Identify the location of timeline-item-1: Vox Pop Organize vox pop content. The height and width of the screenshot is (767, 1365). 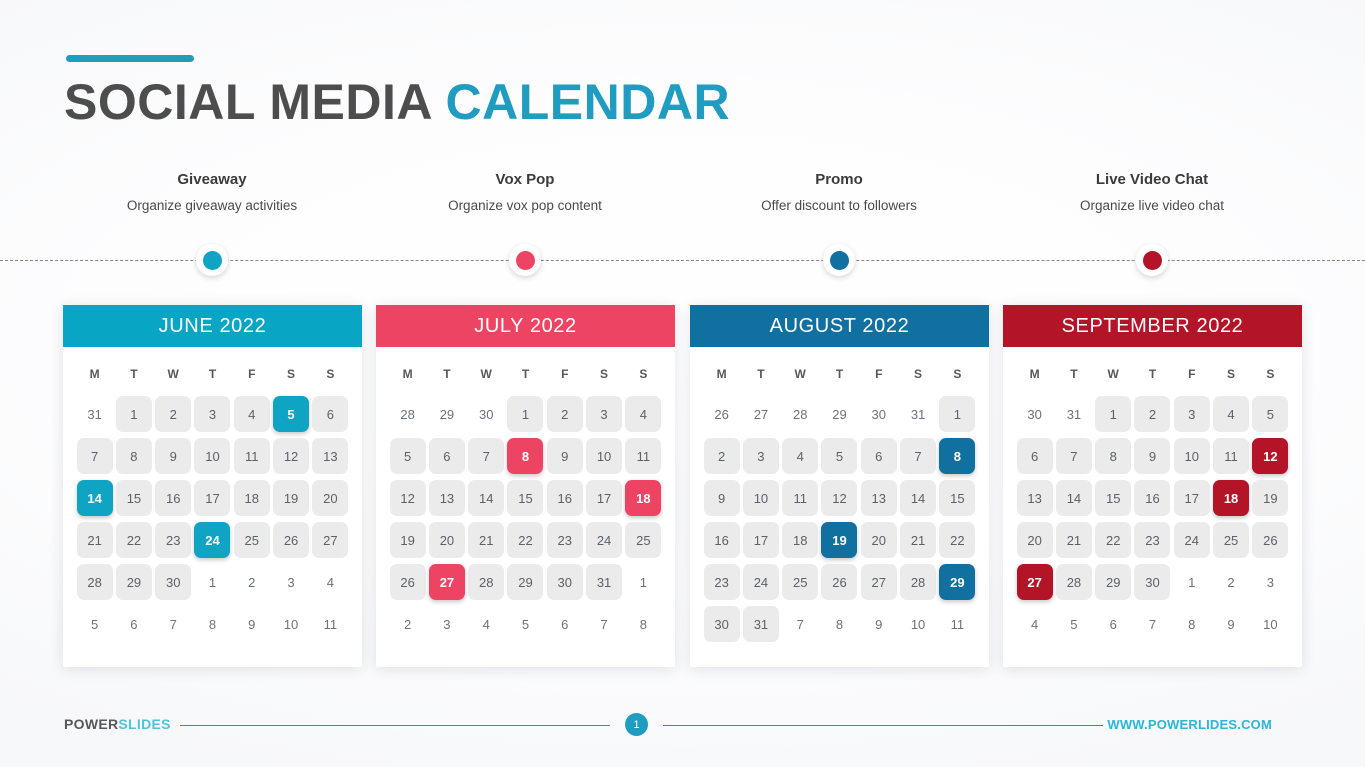
(525, 223).